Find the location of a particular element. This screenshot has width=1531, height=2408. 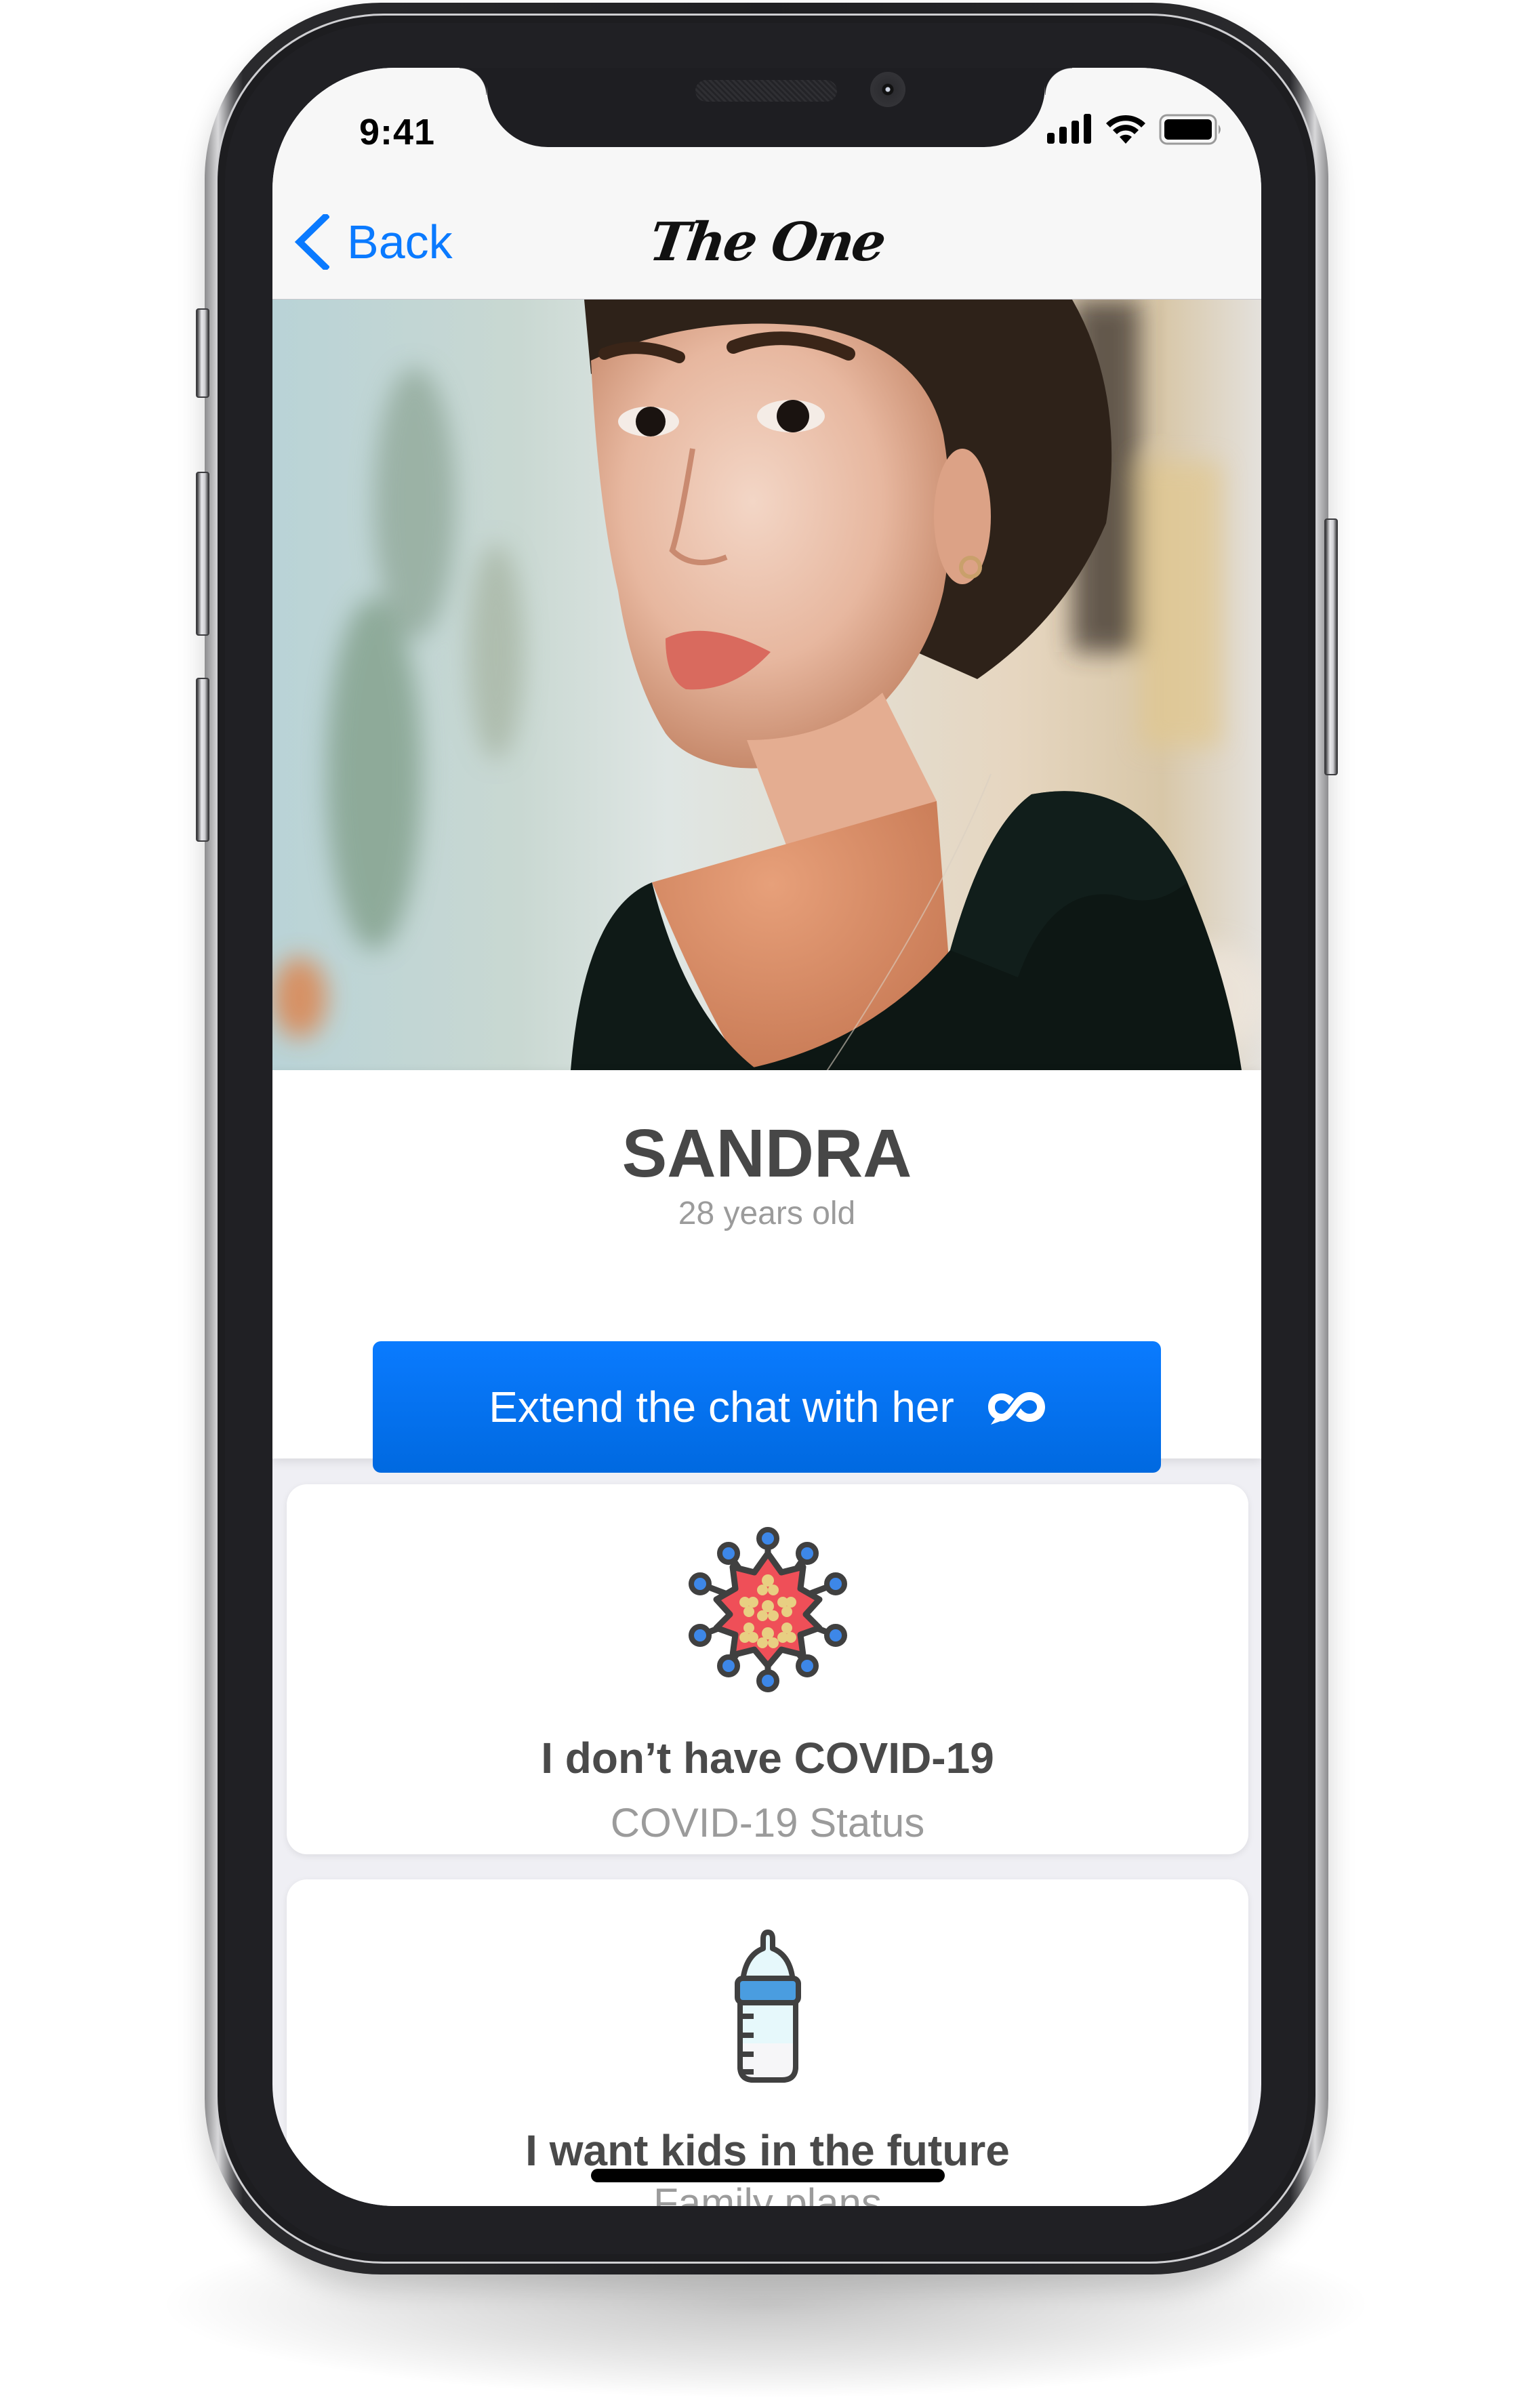

profile-name: SANDRA is located at coordinates (766, 1153).